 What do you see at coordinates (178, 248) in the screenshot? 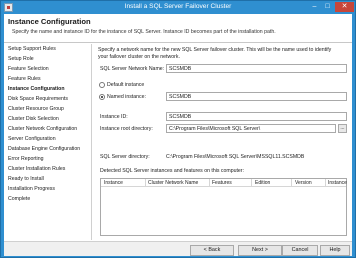
I see `wizard-button-bar: < Back Next > Cancel Help` at bounding box center [178, 248].